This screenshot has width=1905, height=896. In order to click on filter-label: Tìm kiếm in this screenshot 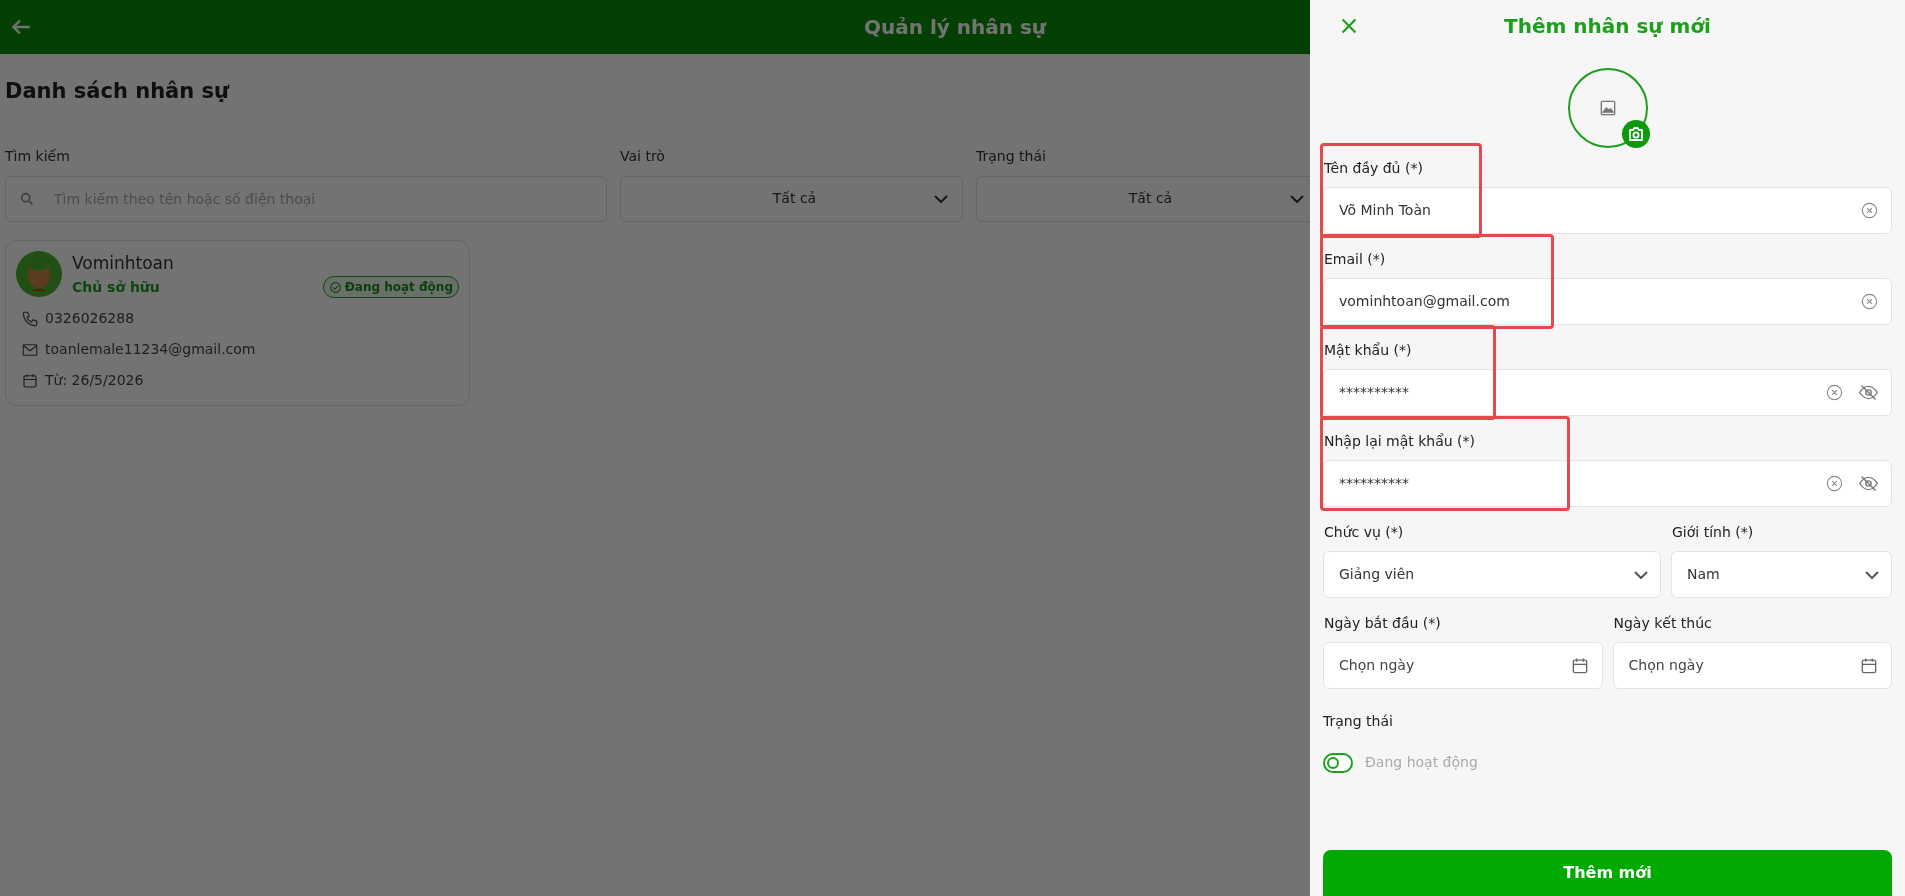, I will do `click(38, 156)`.